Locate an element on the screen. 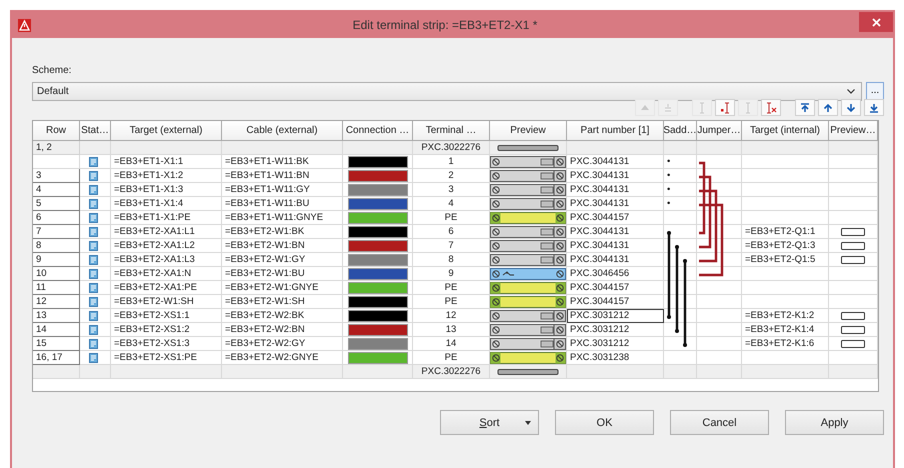 The image size is (904, 468). table-cell: =EB3+ET2-Q1:5 is located at coordinates (780, 259).